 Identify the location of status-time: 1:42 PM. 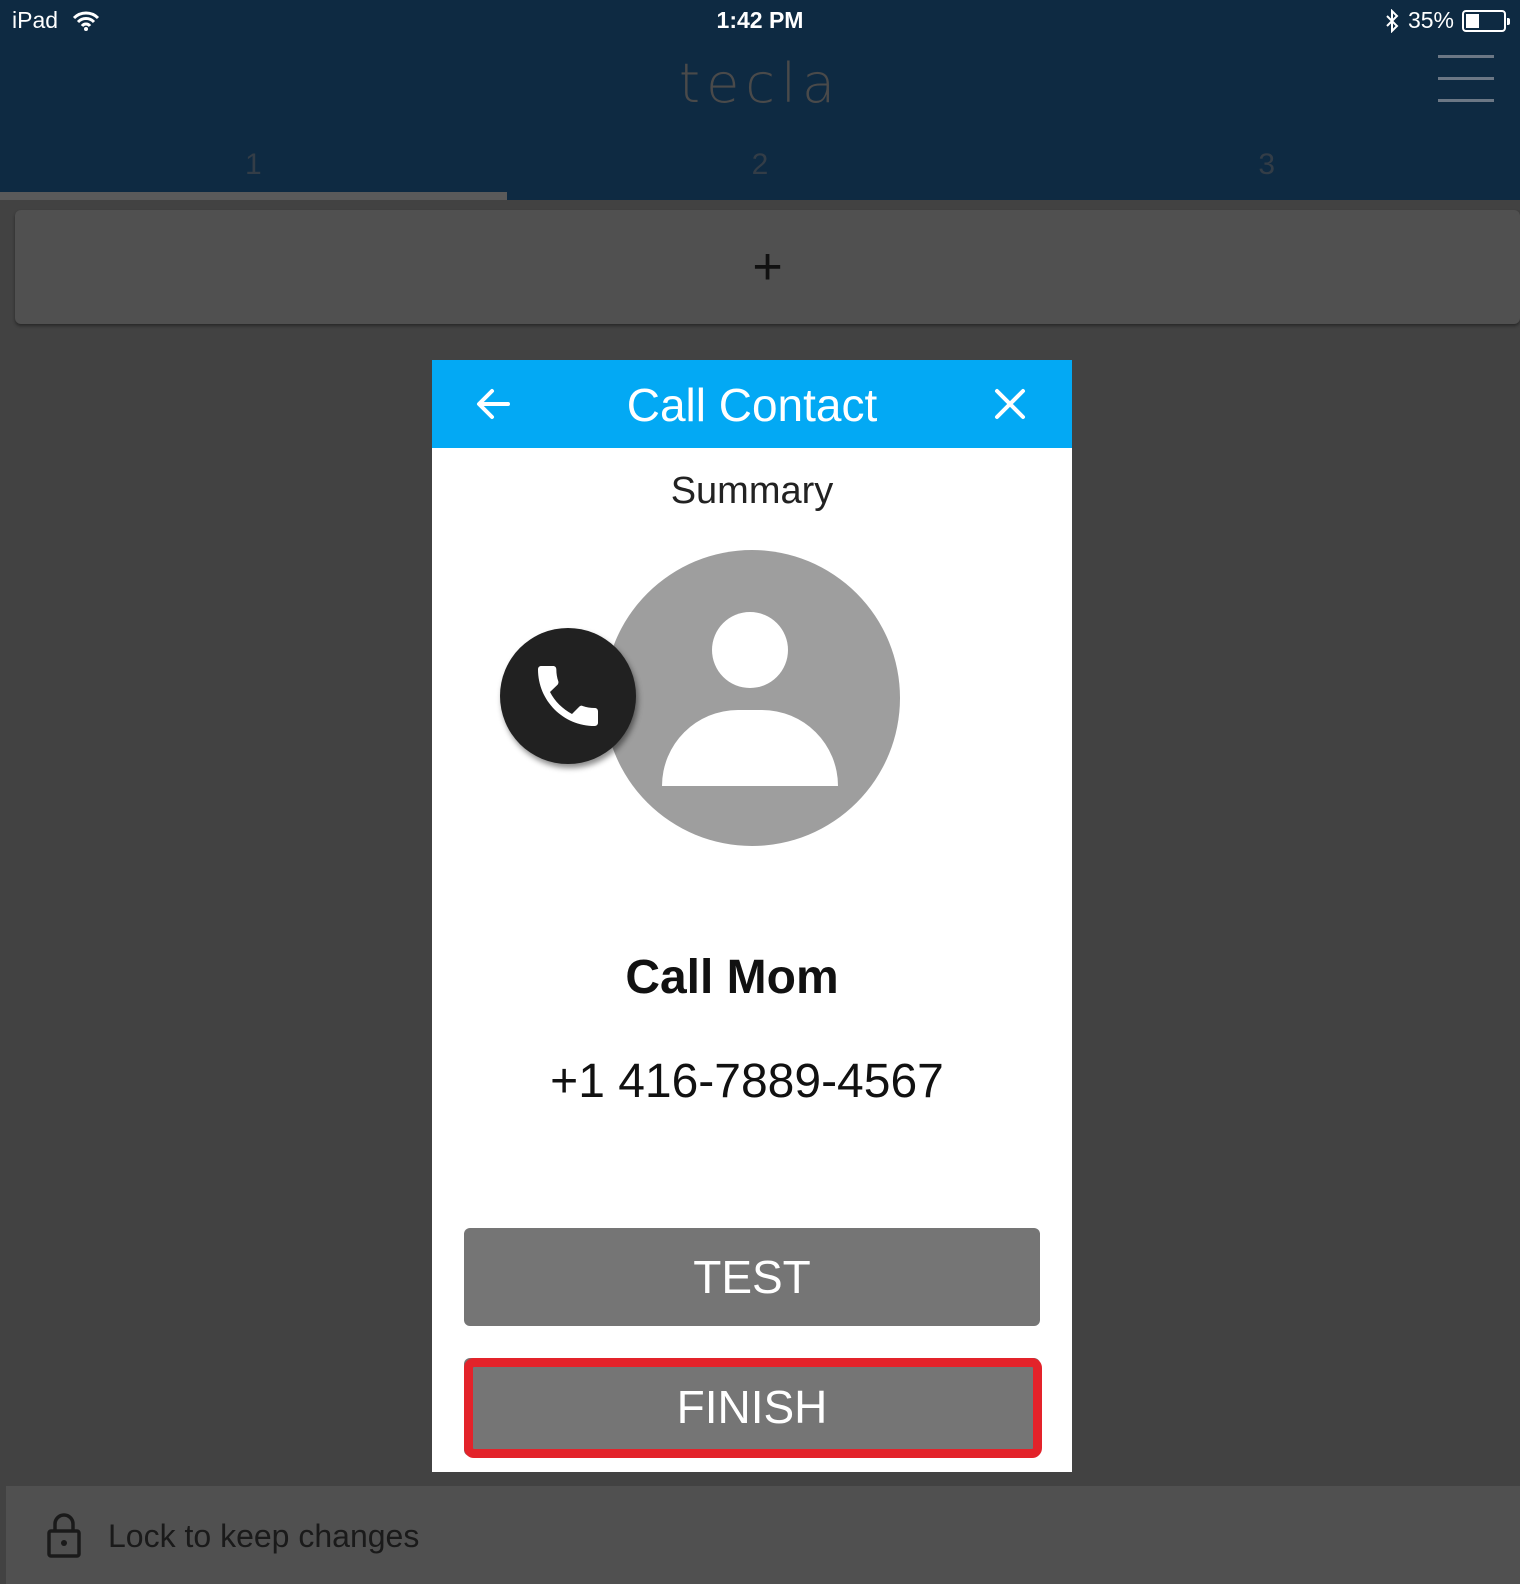
(760, 20).